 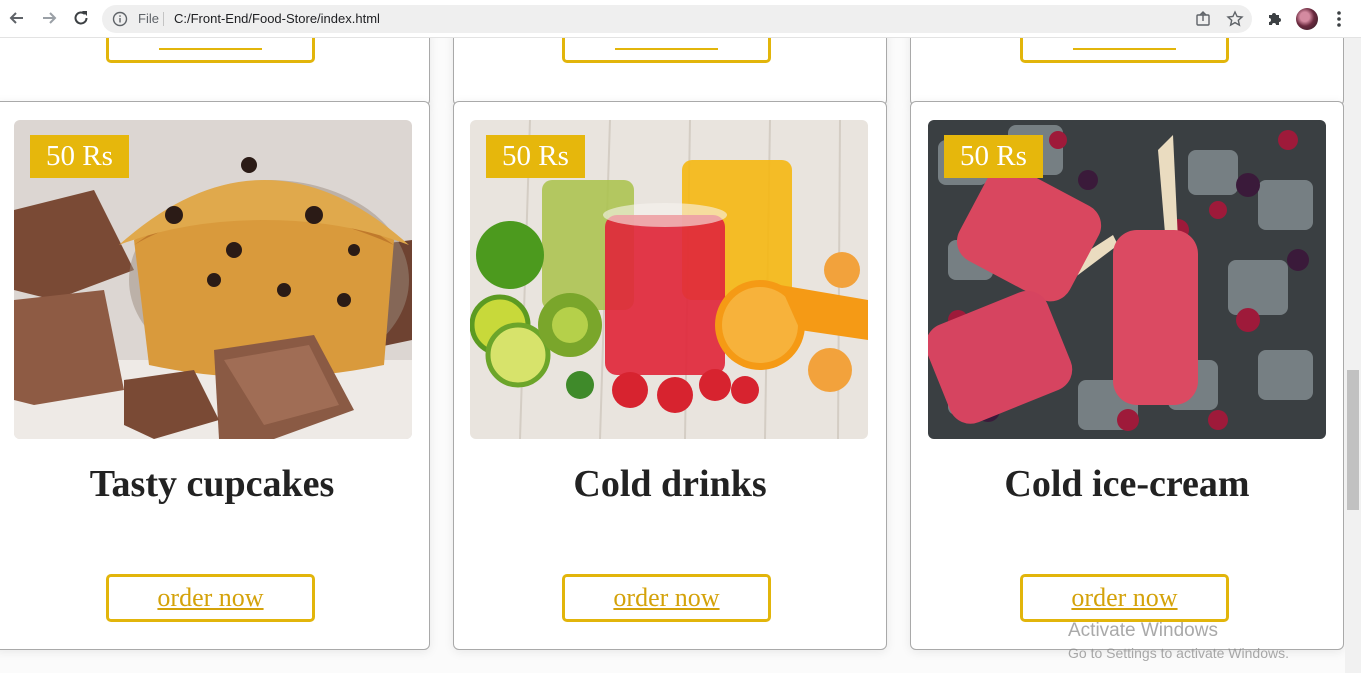 I want to click on product-image-muffin: 50 Rs, so click(x=213, y=279).